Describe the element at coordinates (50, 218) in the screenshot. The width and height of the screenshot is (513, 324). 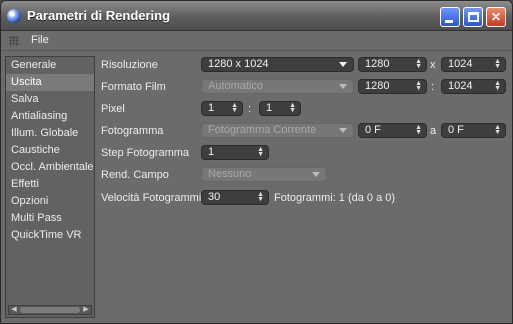
I see `sidebar-item-multi-pass: Multi Pass` at that location.